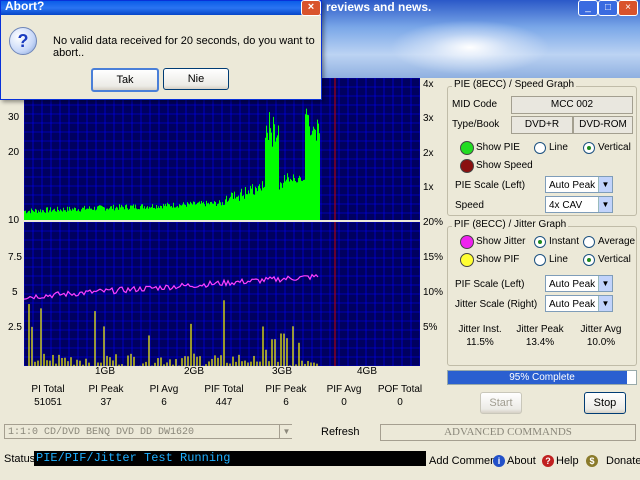 The width and height of the screenshot is (640, 480). Describe the element at coordinates (470, 47) in the screenshot. I see `banner-glow` at that location.